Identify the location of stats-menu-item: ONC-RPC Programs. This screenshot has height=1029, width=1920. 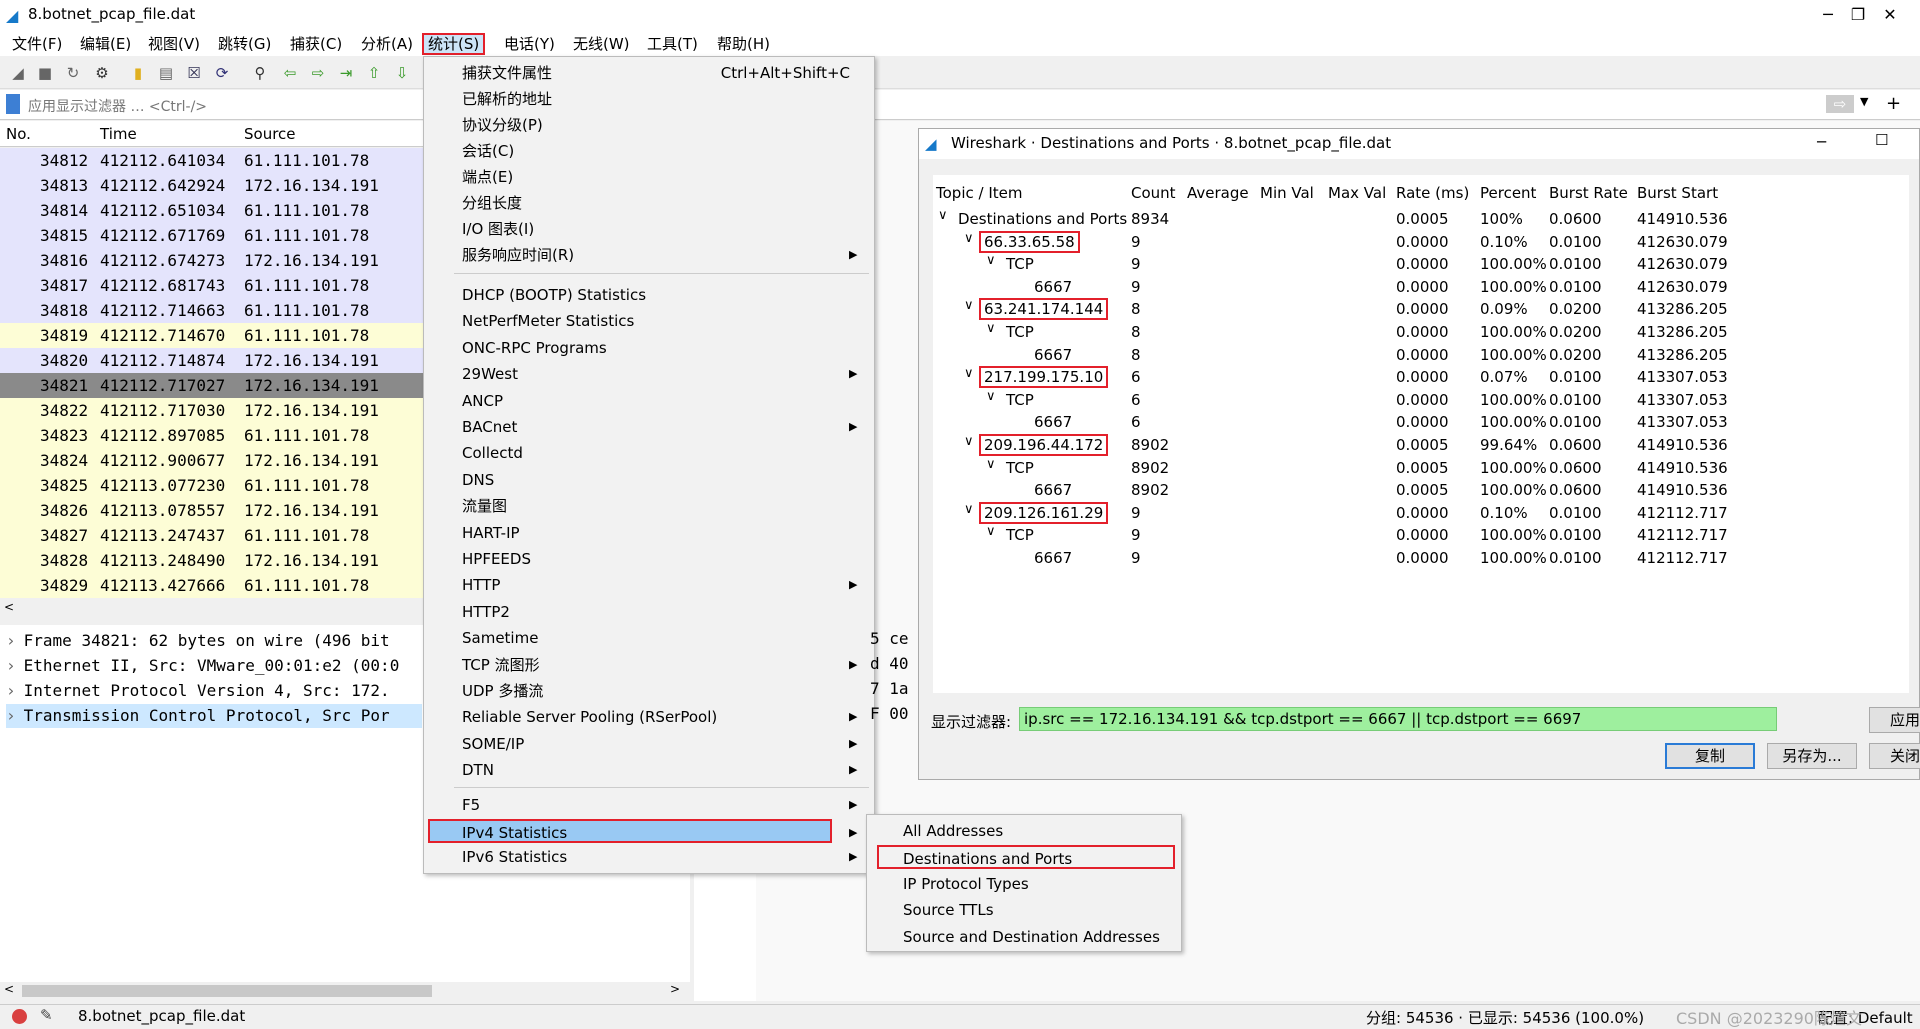
(649, 348).